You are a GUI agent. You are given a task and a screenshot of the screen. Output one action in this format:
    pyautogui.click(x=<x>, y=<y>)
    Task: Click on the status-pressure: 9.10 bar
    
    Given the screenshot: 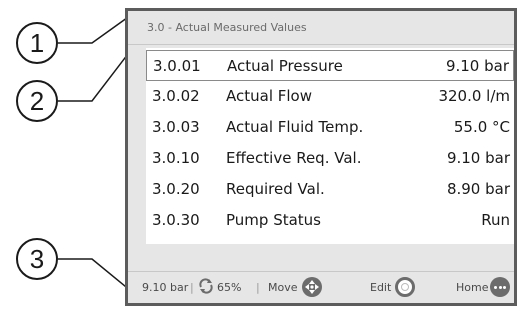 What is the action you would take?
    pyautogui.click(x=165, y=287)
    